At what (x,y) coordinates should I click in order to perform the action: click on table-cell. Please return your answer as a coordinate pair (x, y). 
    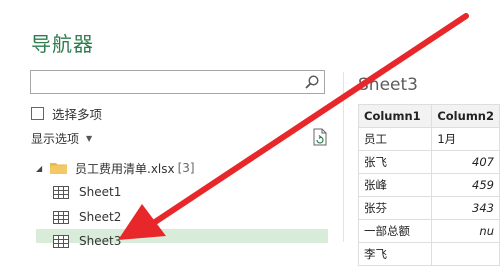
    Looking at the image, I should click on (465, 254).